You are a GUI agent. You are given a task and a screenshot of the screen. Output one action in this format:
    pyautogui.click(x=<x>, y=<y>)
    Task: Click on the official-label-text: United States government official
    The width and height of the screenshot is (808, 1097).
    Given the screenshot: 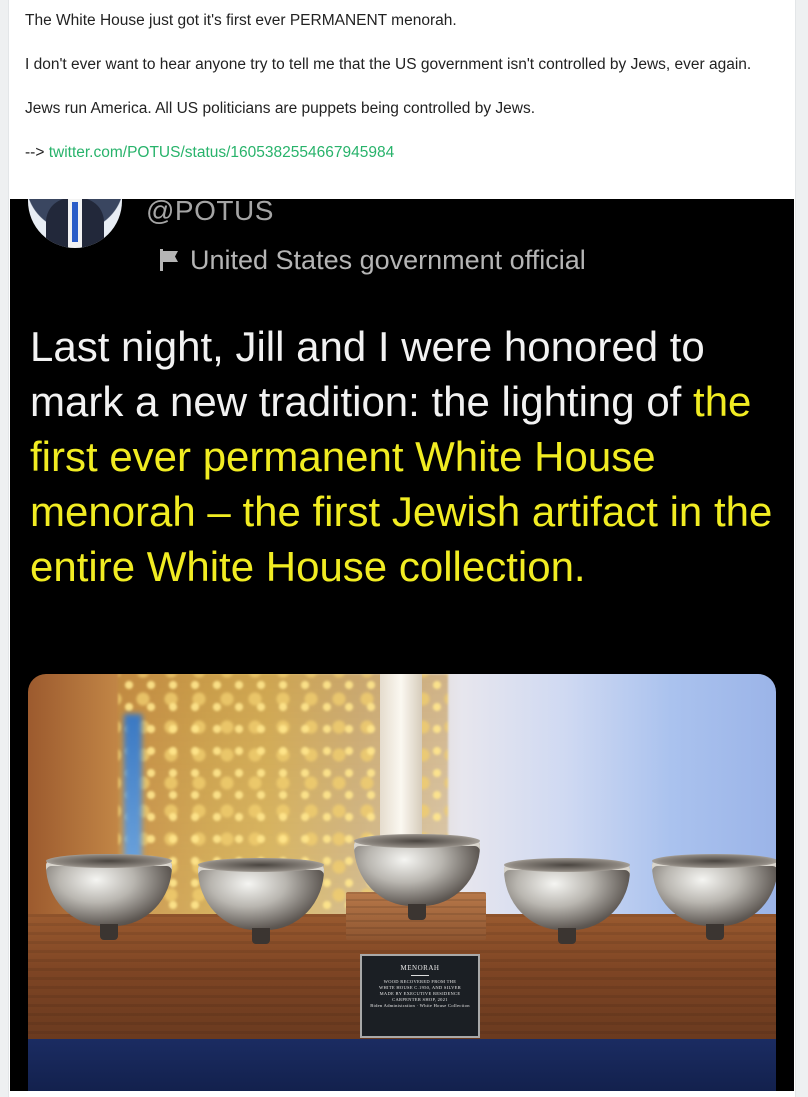 What is the action you would take?
    pyautogui.click(x=388, y=260)
    